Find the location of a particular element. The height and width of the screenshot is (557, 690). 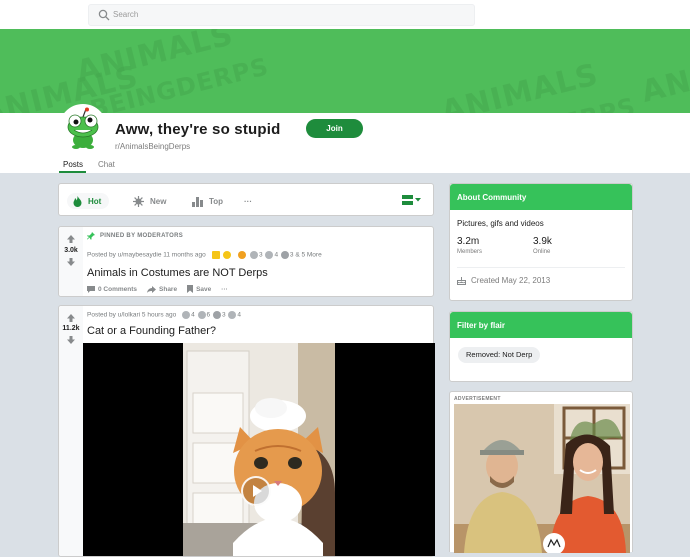

sparkle-icon is located at coordinates (138, 201).